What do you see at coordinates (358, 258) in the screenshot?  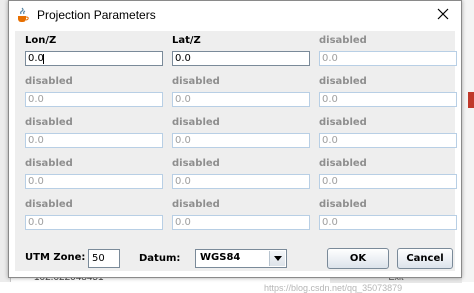 I see `ok-button: OK` at bounding box center [358, 258].